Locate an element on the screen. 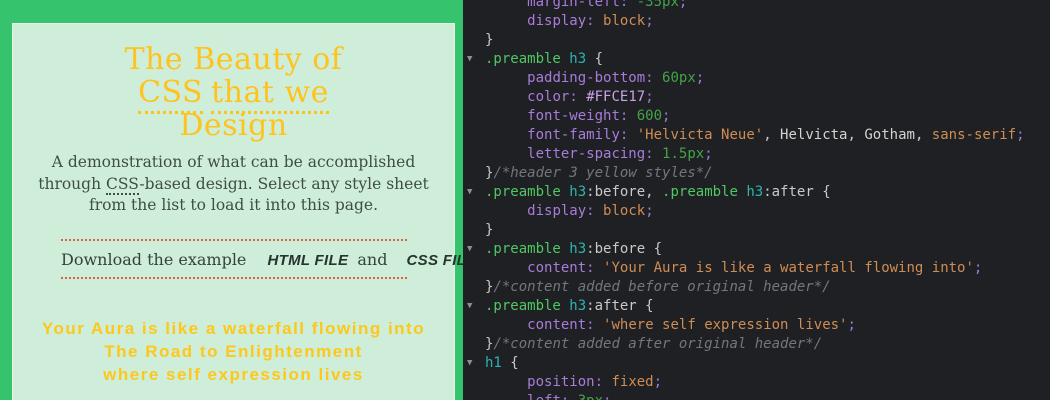 The height and width of the screenshot is (400, 1050). code-line: ▼ h1 { is located at coordinates (756, 363).